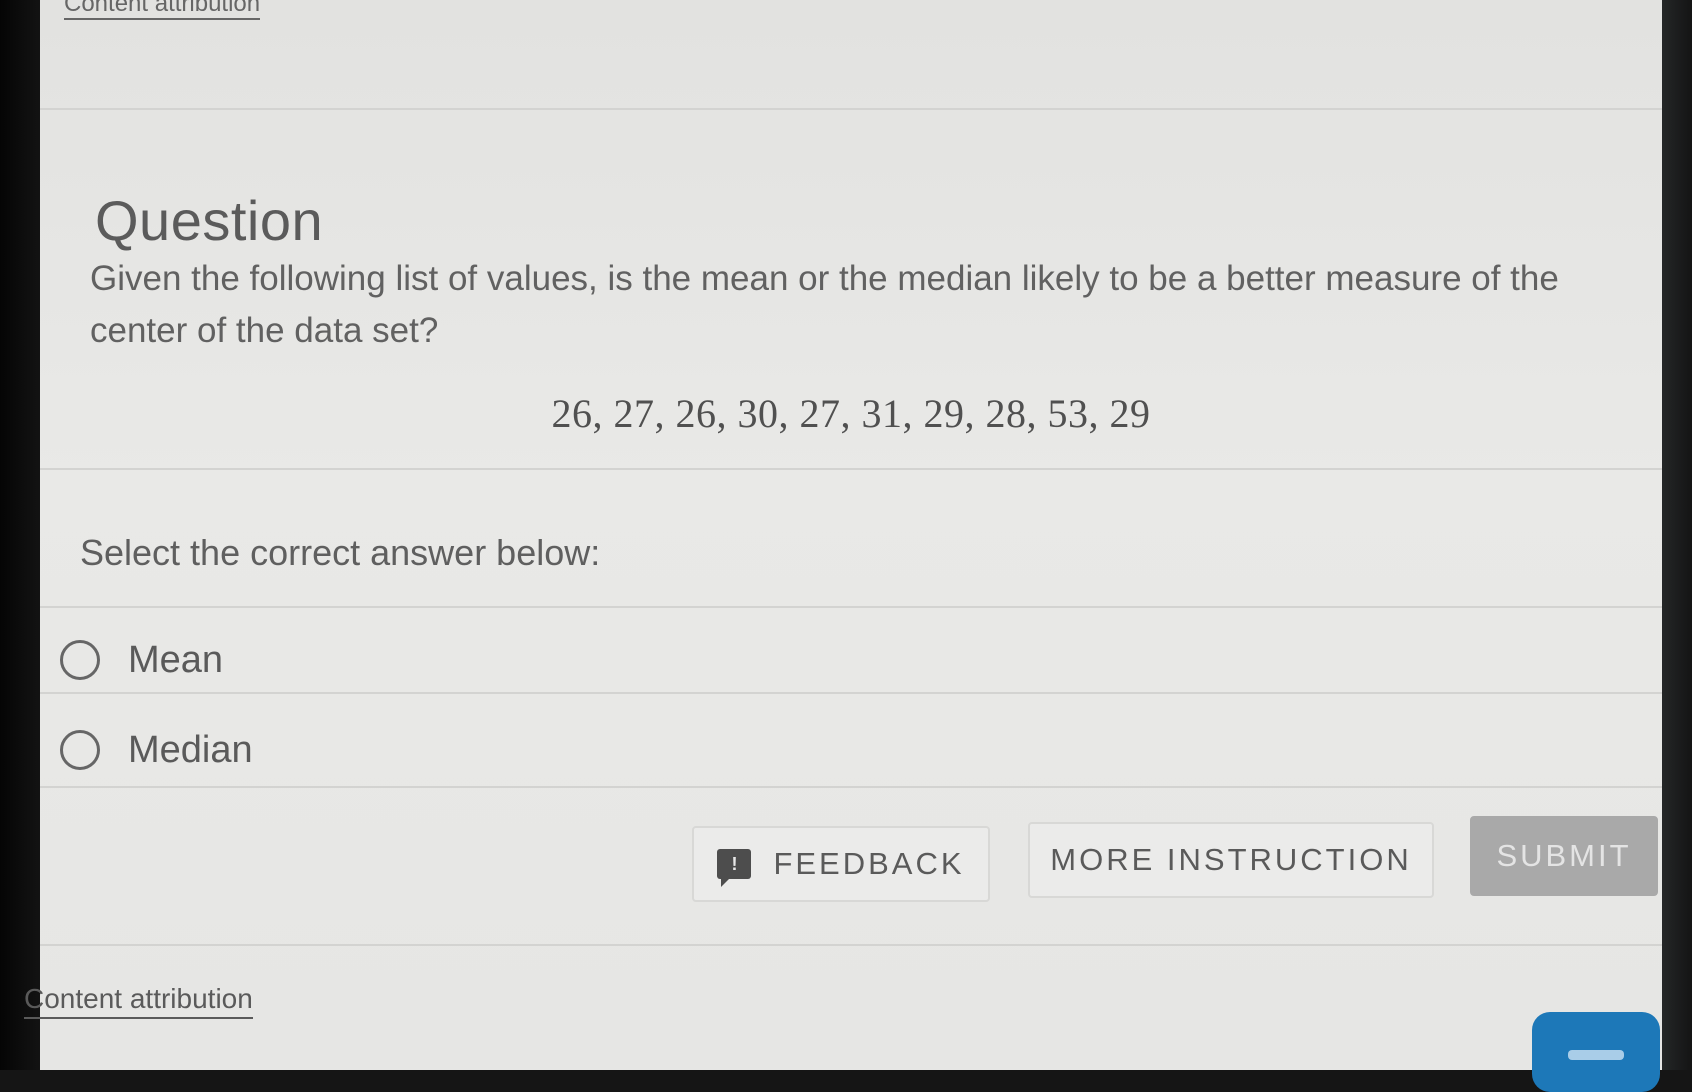 This screenshot has height=1092, width=1692. I want to click on submit-button: SUBMIT, so click(1564, 856).